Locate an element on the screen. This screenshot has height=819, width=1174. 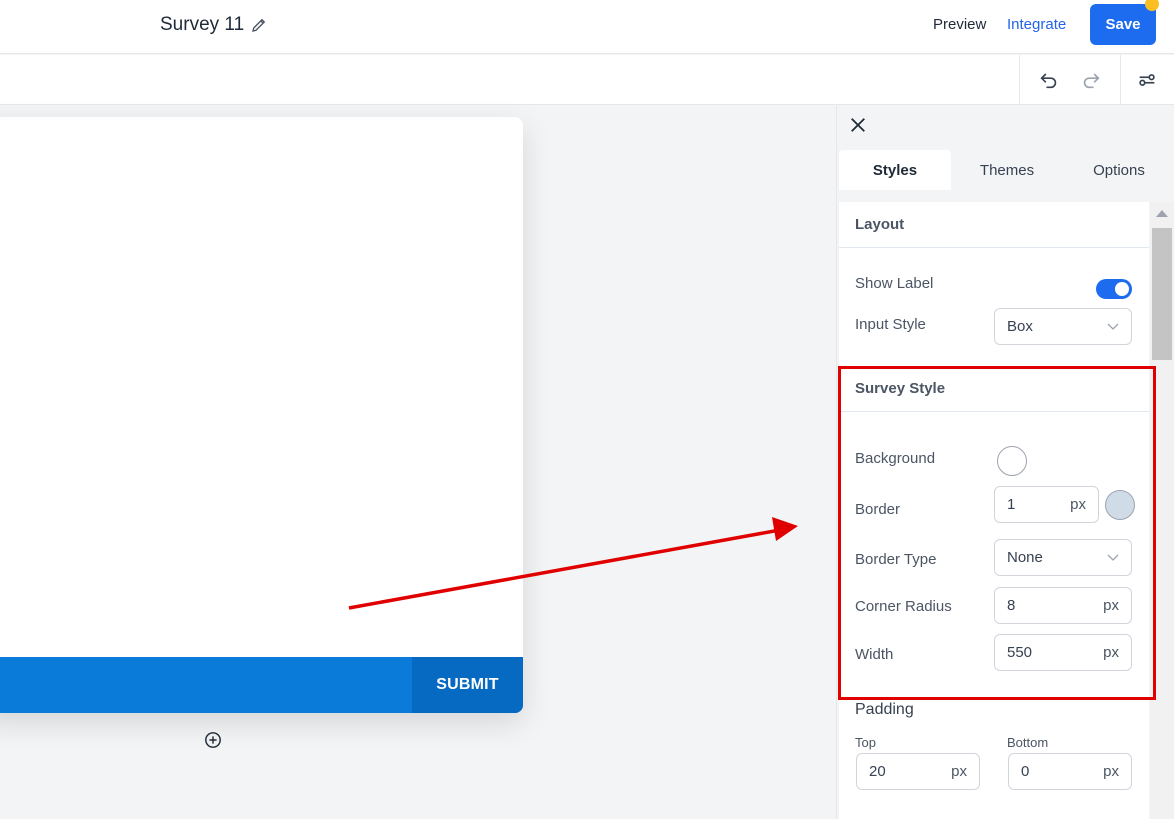
padding-top-unit: px is located at coordinates (959, 771).